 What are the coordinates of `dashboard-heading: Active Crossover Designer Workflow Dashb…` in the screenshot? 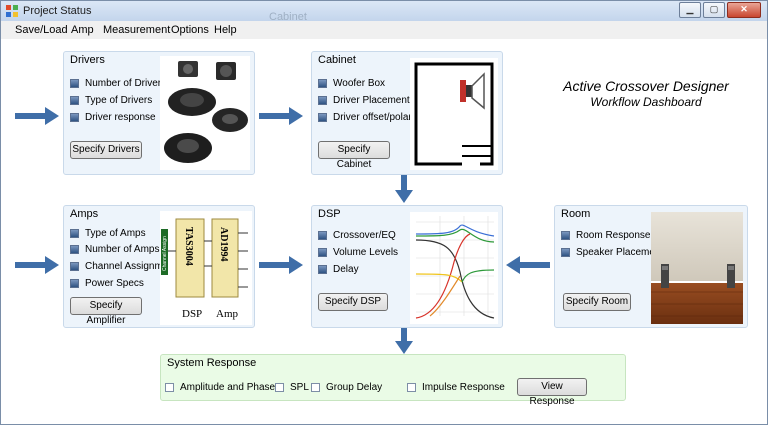 It's located at (646, 93).